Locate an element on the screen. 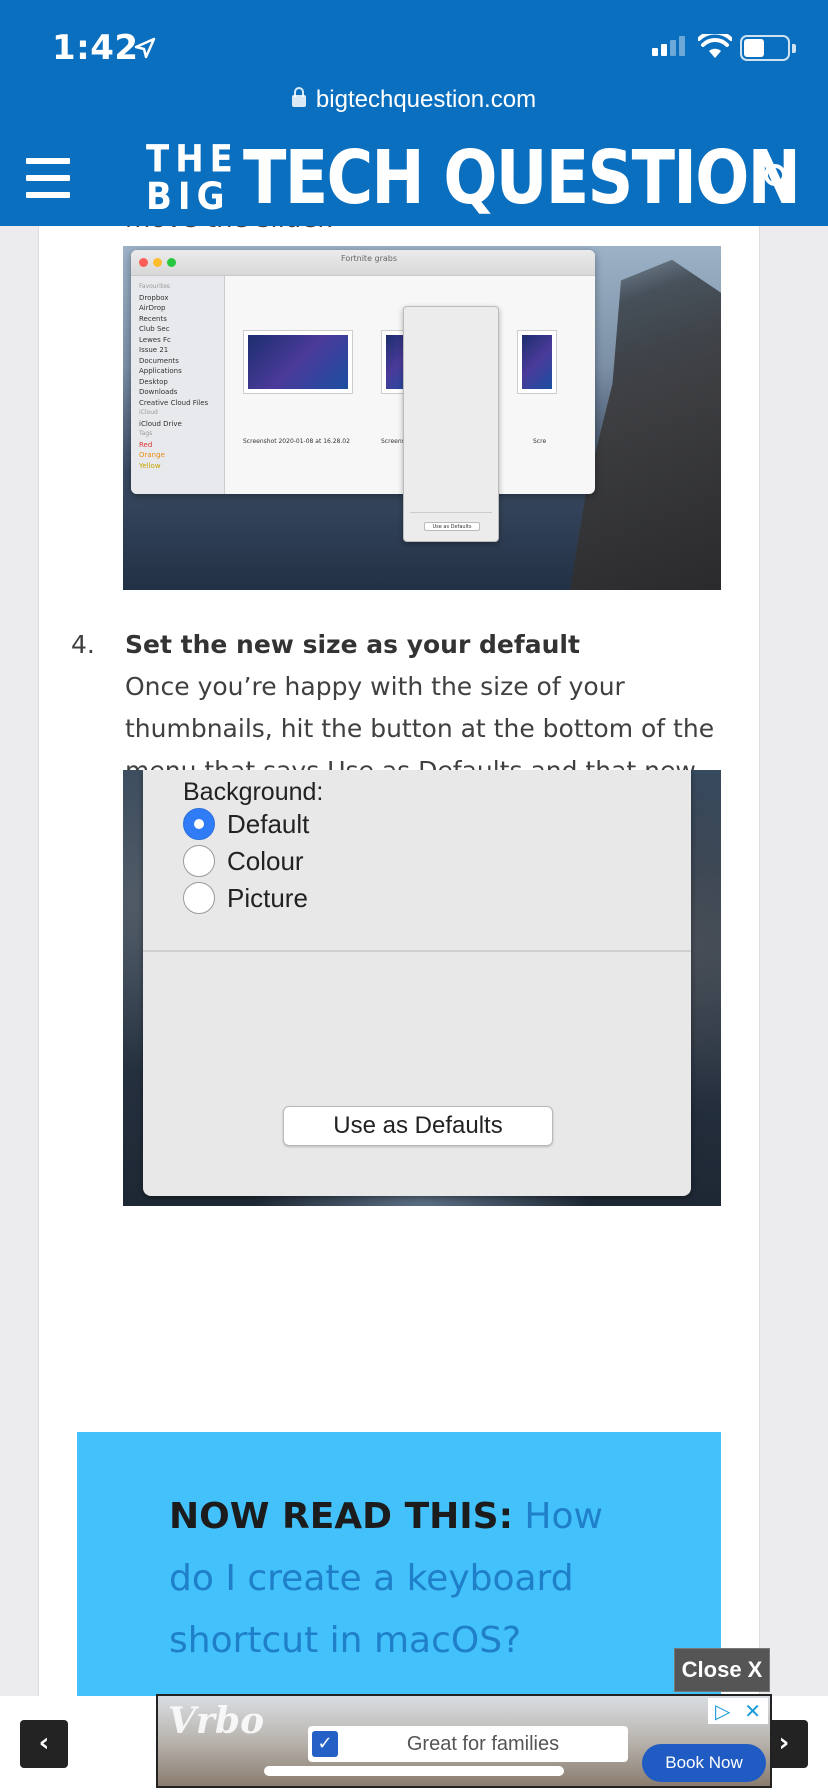 Image resolution: width=828 pixels, height=1792 pixels. prev-button: ‹ is located at coordinates (44, 1744).